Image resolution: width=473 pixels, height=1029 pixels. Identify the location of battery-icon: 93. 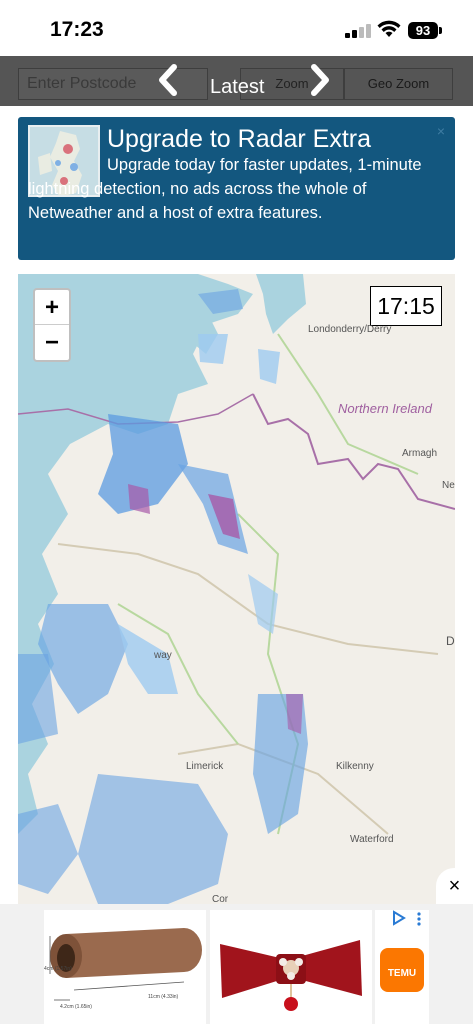
(423, 30).